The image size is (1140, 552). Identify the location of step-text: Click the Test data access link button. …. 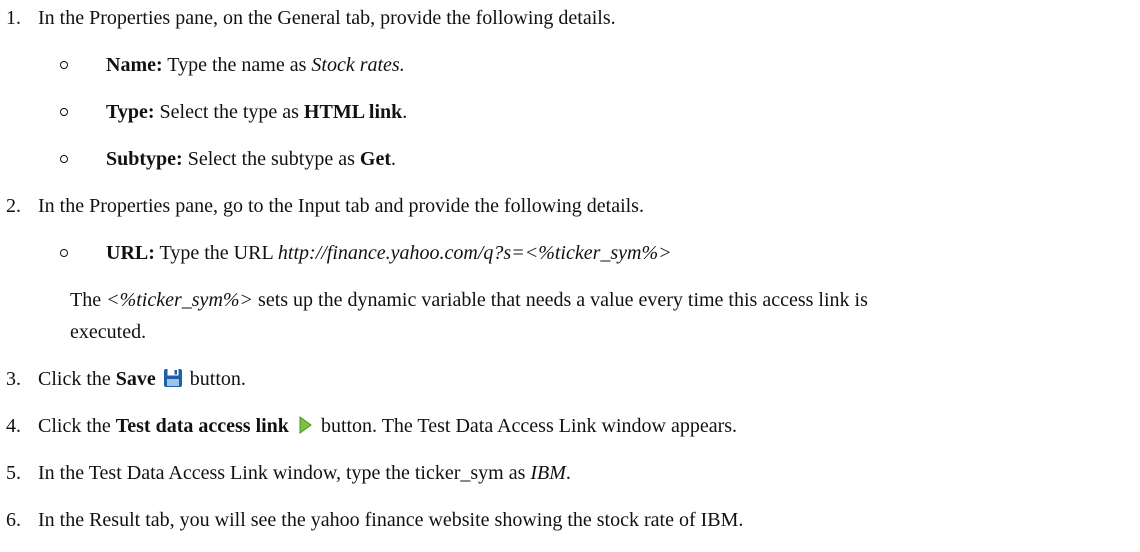
(388, 426).